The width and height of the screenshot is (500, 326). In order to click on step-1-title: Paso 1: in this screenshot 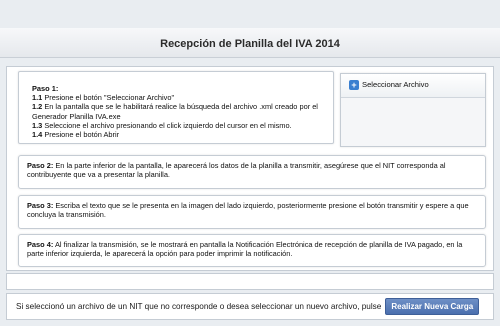, I will do `click(45, 88)`.